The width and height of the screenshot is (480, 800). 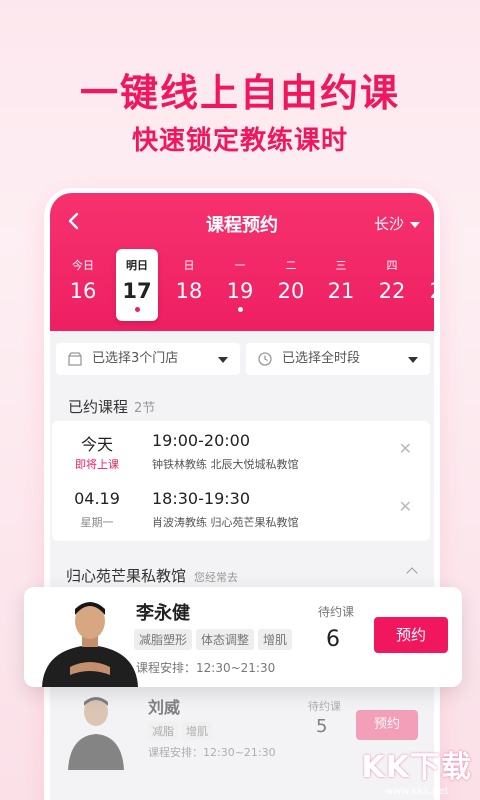 I want to click on hero-title: 一键线上自由约课, so click(x=239, y=93).